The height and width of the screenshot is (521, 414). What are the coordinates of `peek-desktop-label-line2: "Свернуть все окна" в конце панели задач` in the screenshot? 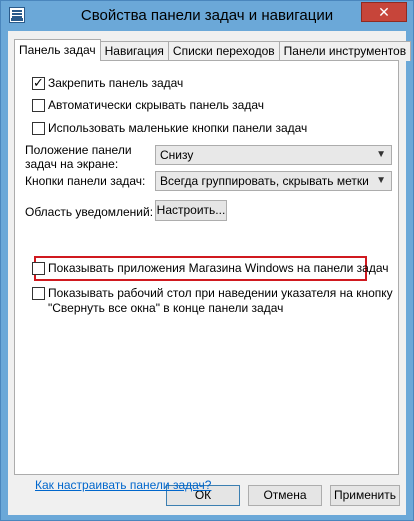 It's located at (166, 308).